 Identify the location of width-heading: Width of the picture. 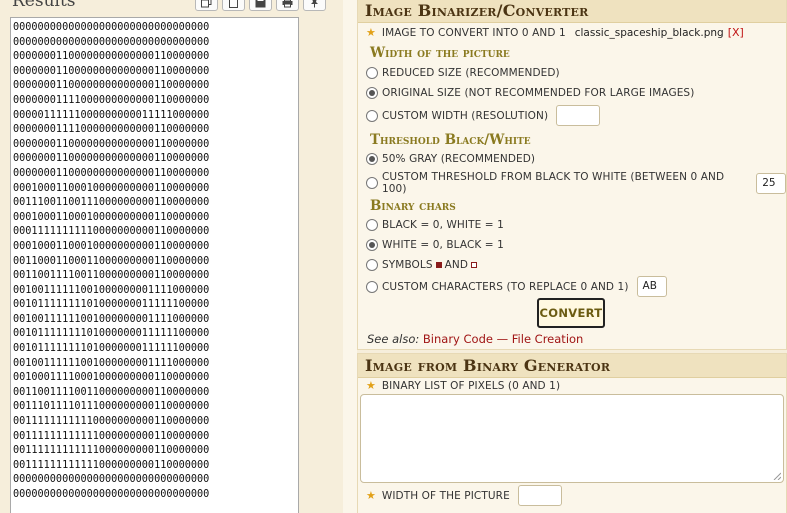
(440, 53).